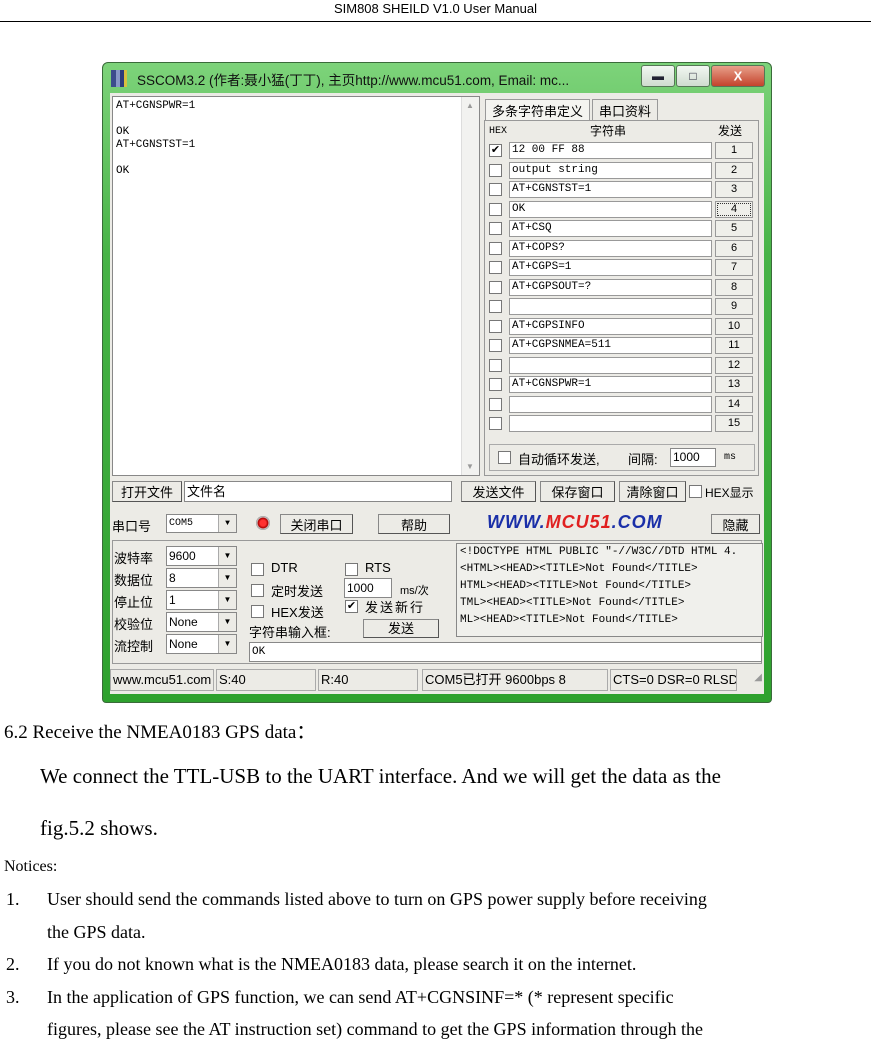 The width and height of the screenshot is (871, 1044). I want to click on send-string-button: 4, so click(734, 209).